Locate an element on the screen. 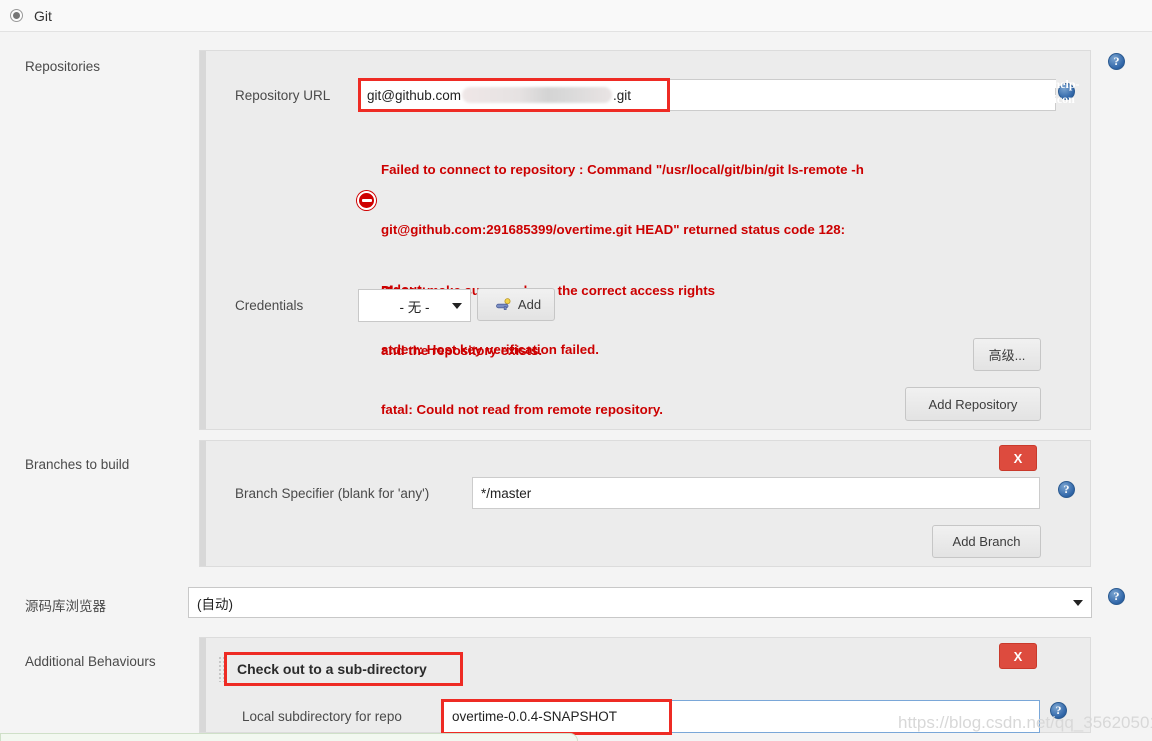 Image resolution: width=1152 pixels, height=741 pixels. credentials-select: - 无 - is located at coordinates (414, 305).